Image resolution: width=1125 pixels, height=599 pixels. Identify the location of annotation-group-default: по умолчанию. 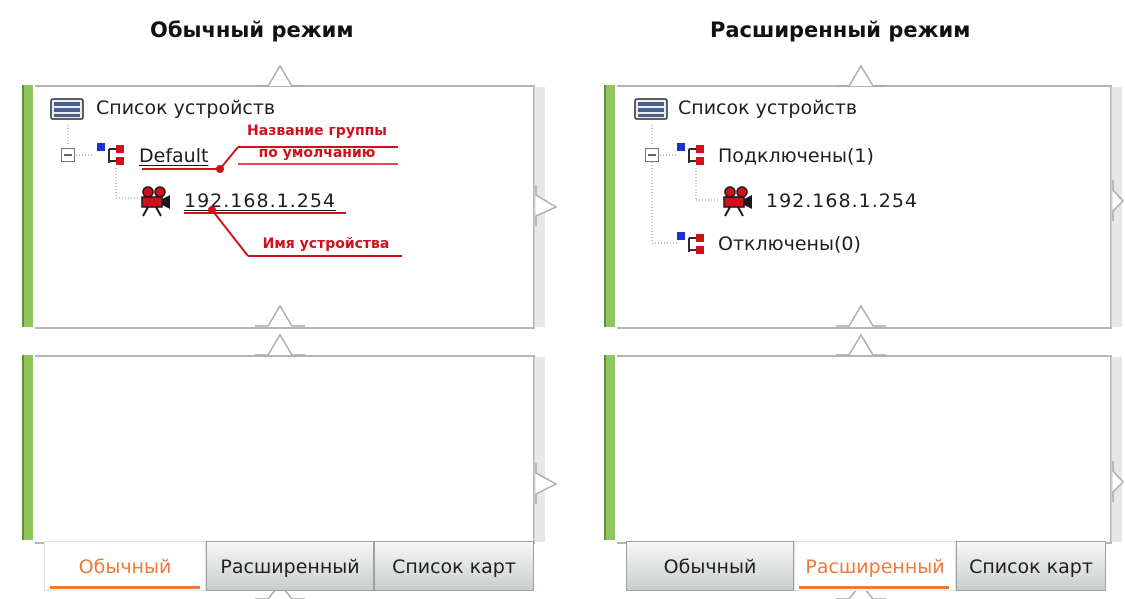
(317, 153).